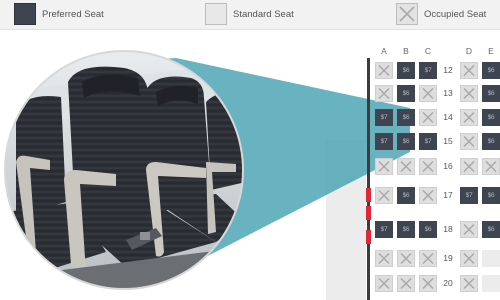  I want to click on seat-16e, so click(491, 166).